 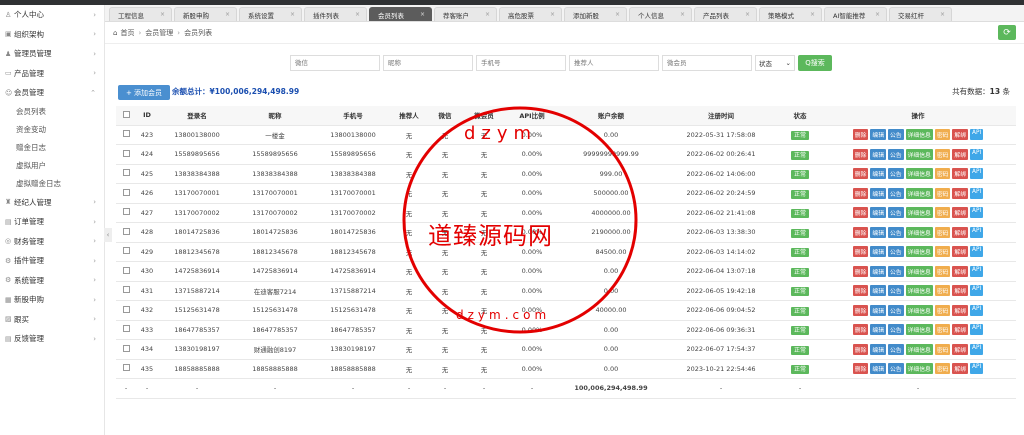 What do you see at coordinates (52, 203) in the screenshot?
I see `sidebar-item-5: ♜ 经纪人管理 ›` at bounding box center [52, 203].